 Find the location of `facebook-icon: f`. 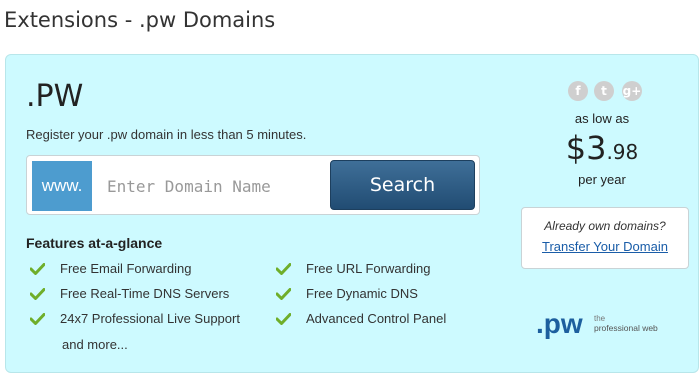

facebook-icon: f is located at coordinates (578, 91).